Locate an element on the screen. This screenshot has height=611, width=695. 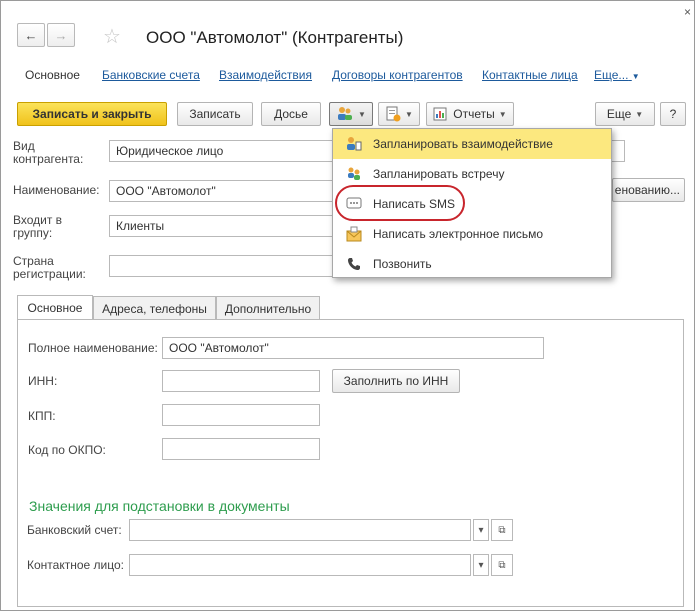
tab-main: Основное is located at coordinates (55, 307).